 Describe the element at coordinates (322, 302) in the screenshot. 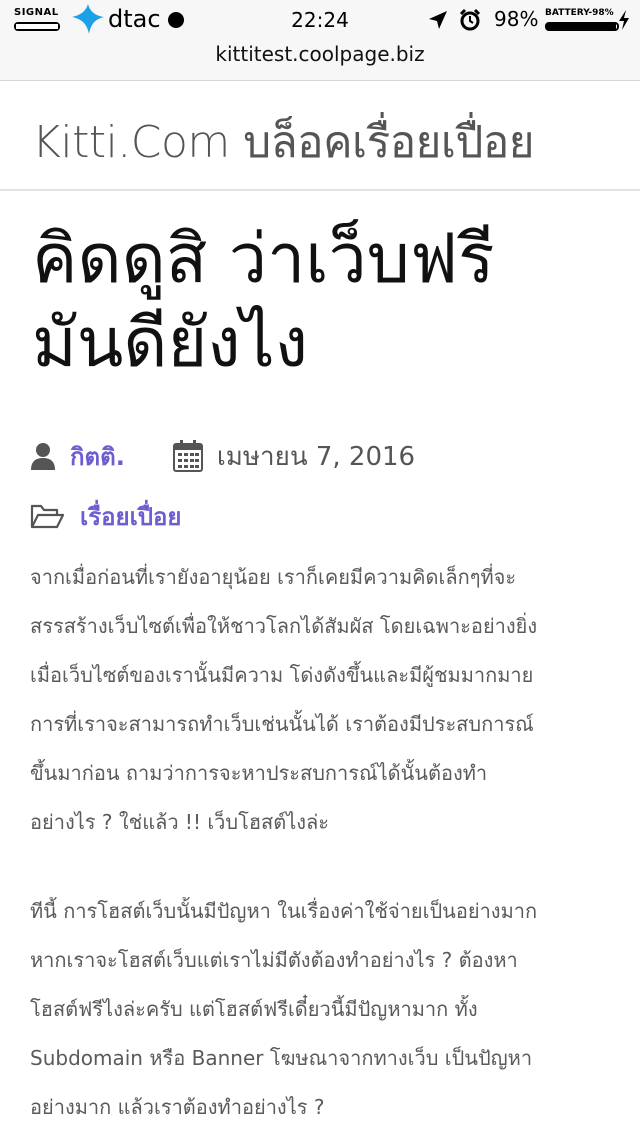

I see `post-title: คิดดูสิ ว่าเว็บฟรี มันดียังไง` at that location.